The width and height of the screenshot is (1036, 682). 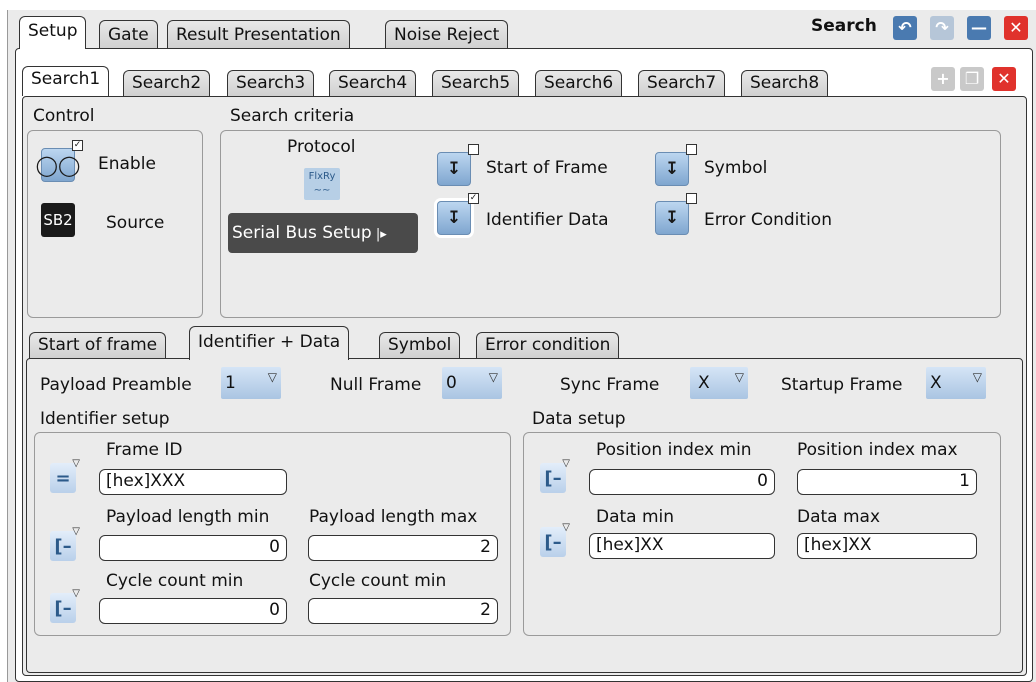 What do you see at coordinates (175, 581) in the screenshot?
I see `cycle-min-label: Cycle count min` at bounding box center [175, 581].